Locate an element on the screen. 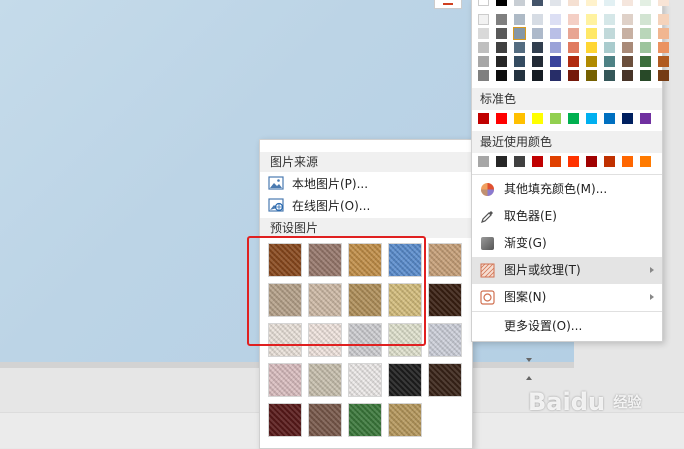  pattern-item: 图案(N) is located at coordinates (567, 297).